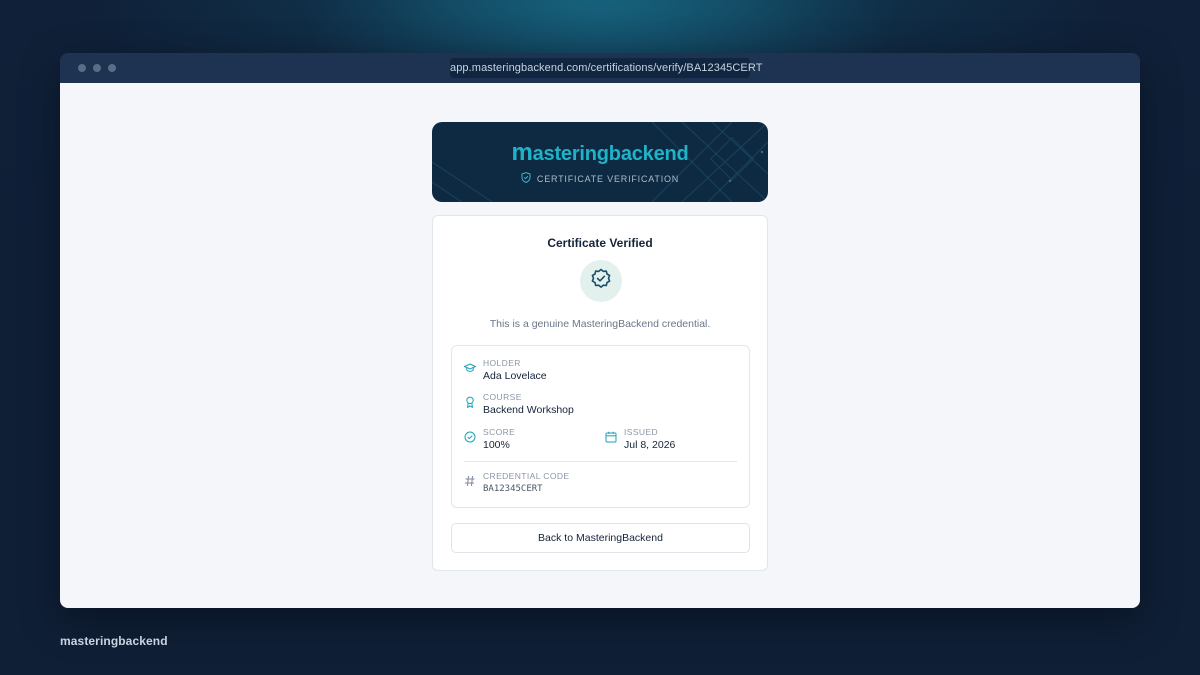 The height and width of the screenshot is (675, 1200). Describe the element at coordinates (522, 152) in the screenshot. I see `brand-logo-m: m` at that location.